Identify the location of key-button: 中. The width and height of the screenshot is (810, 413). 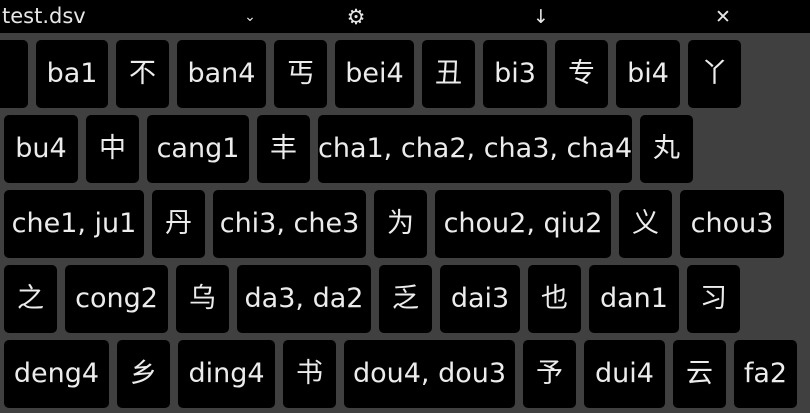
(112, 149).